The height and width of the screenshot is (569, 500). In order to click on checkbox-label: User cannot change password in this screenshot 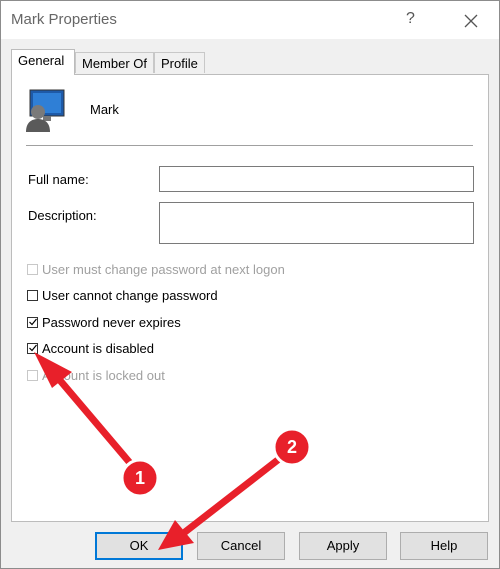, I will do `click(130, 295)`.